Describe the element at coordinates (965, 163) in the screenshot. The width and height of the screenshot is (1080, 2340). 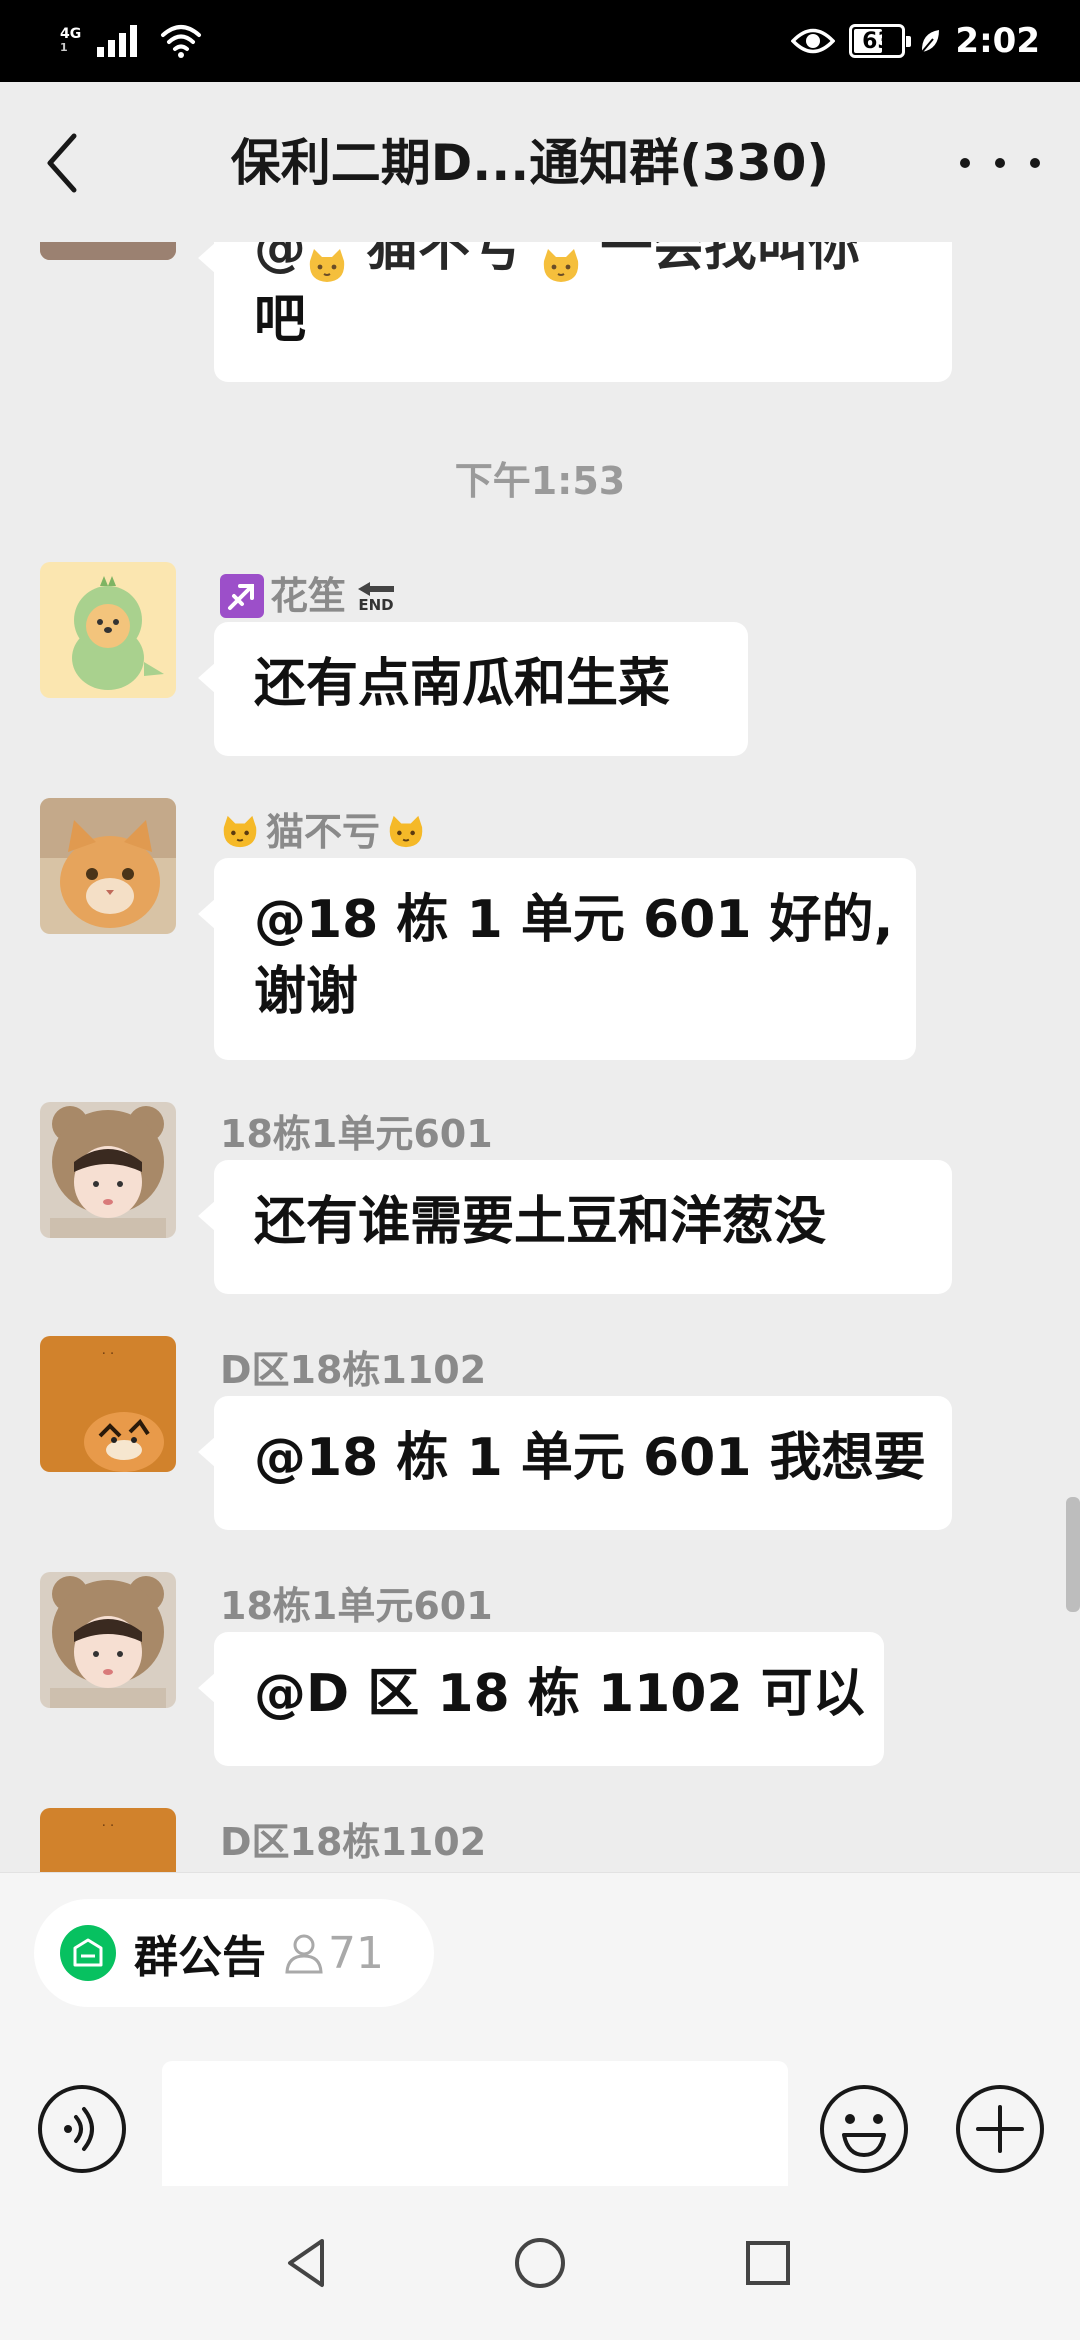
I see `more-dots-icon` at that location.